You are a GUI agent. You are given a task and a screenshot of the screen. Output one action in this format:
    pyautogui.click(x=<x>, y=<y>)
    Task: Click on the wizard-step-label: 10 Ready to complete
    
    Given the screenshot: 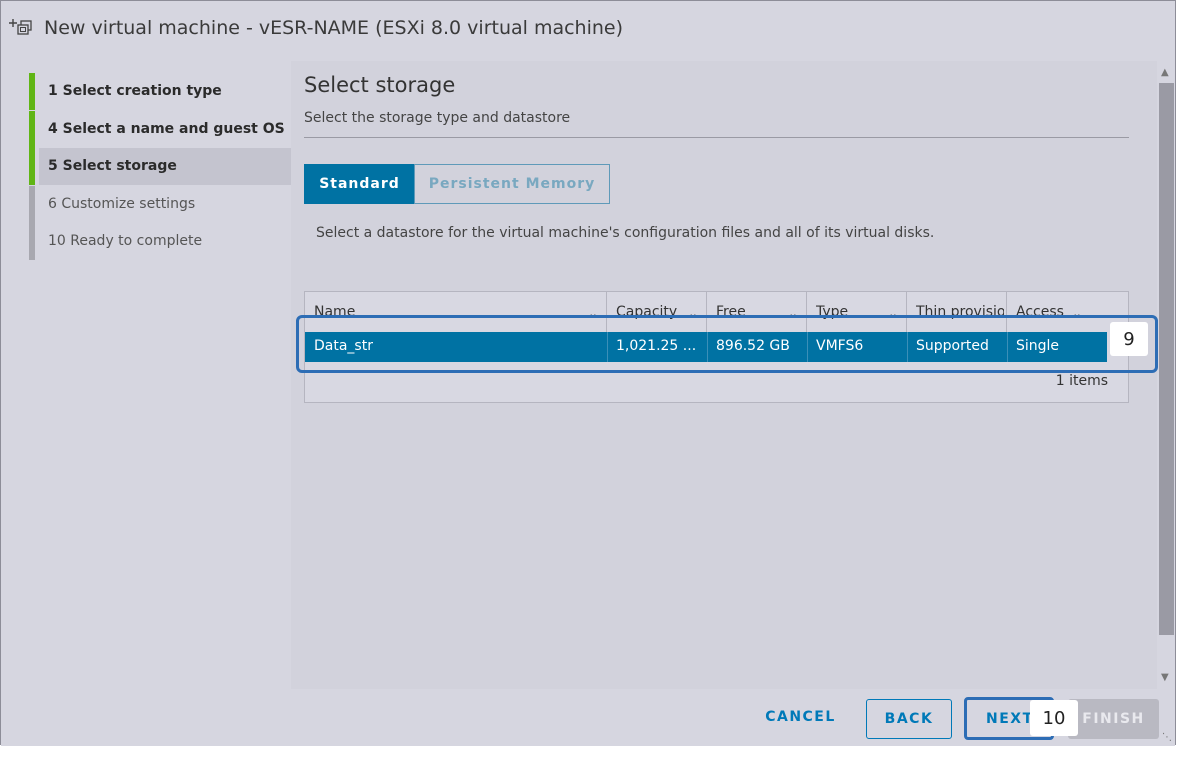 What is the action you would take?
    pyautogui.click(x=125, y=241)
    